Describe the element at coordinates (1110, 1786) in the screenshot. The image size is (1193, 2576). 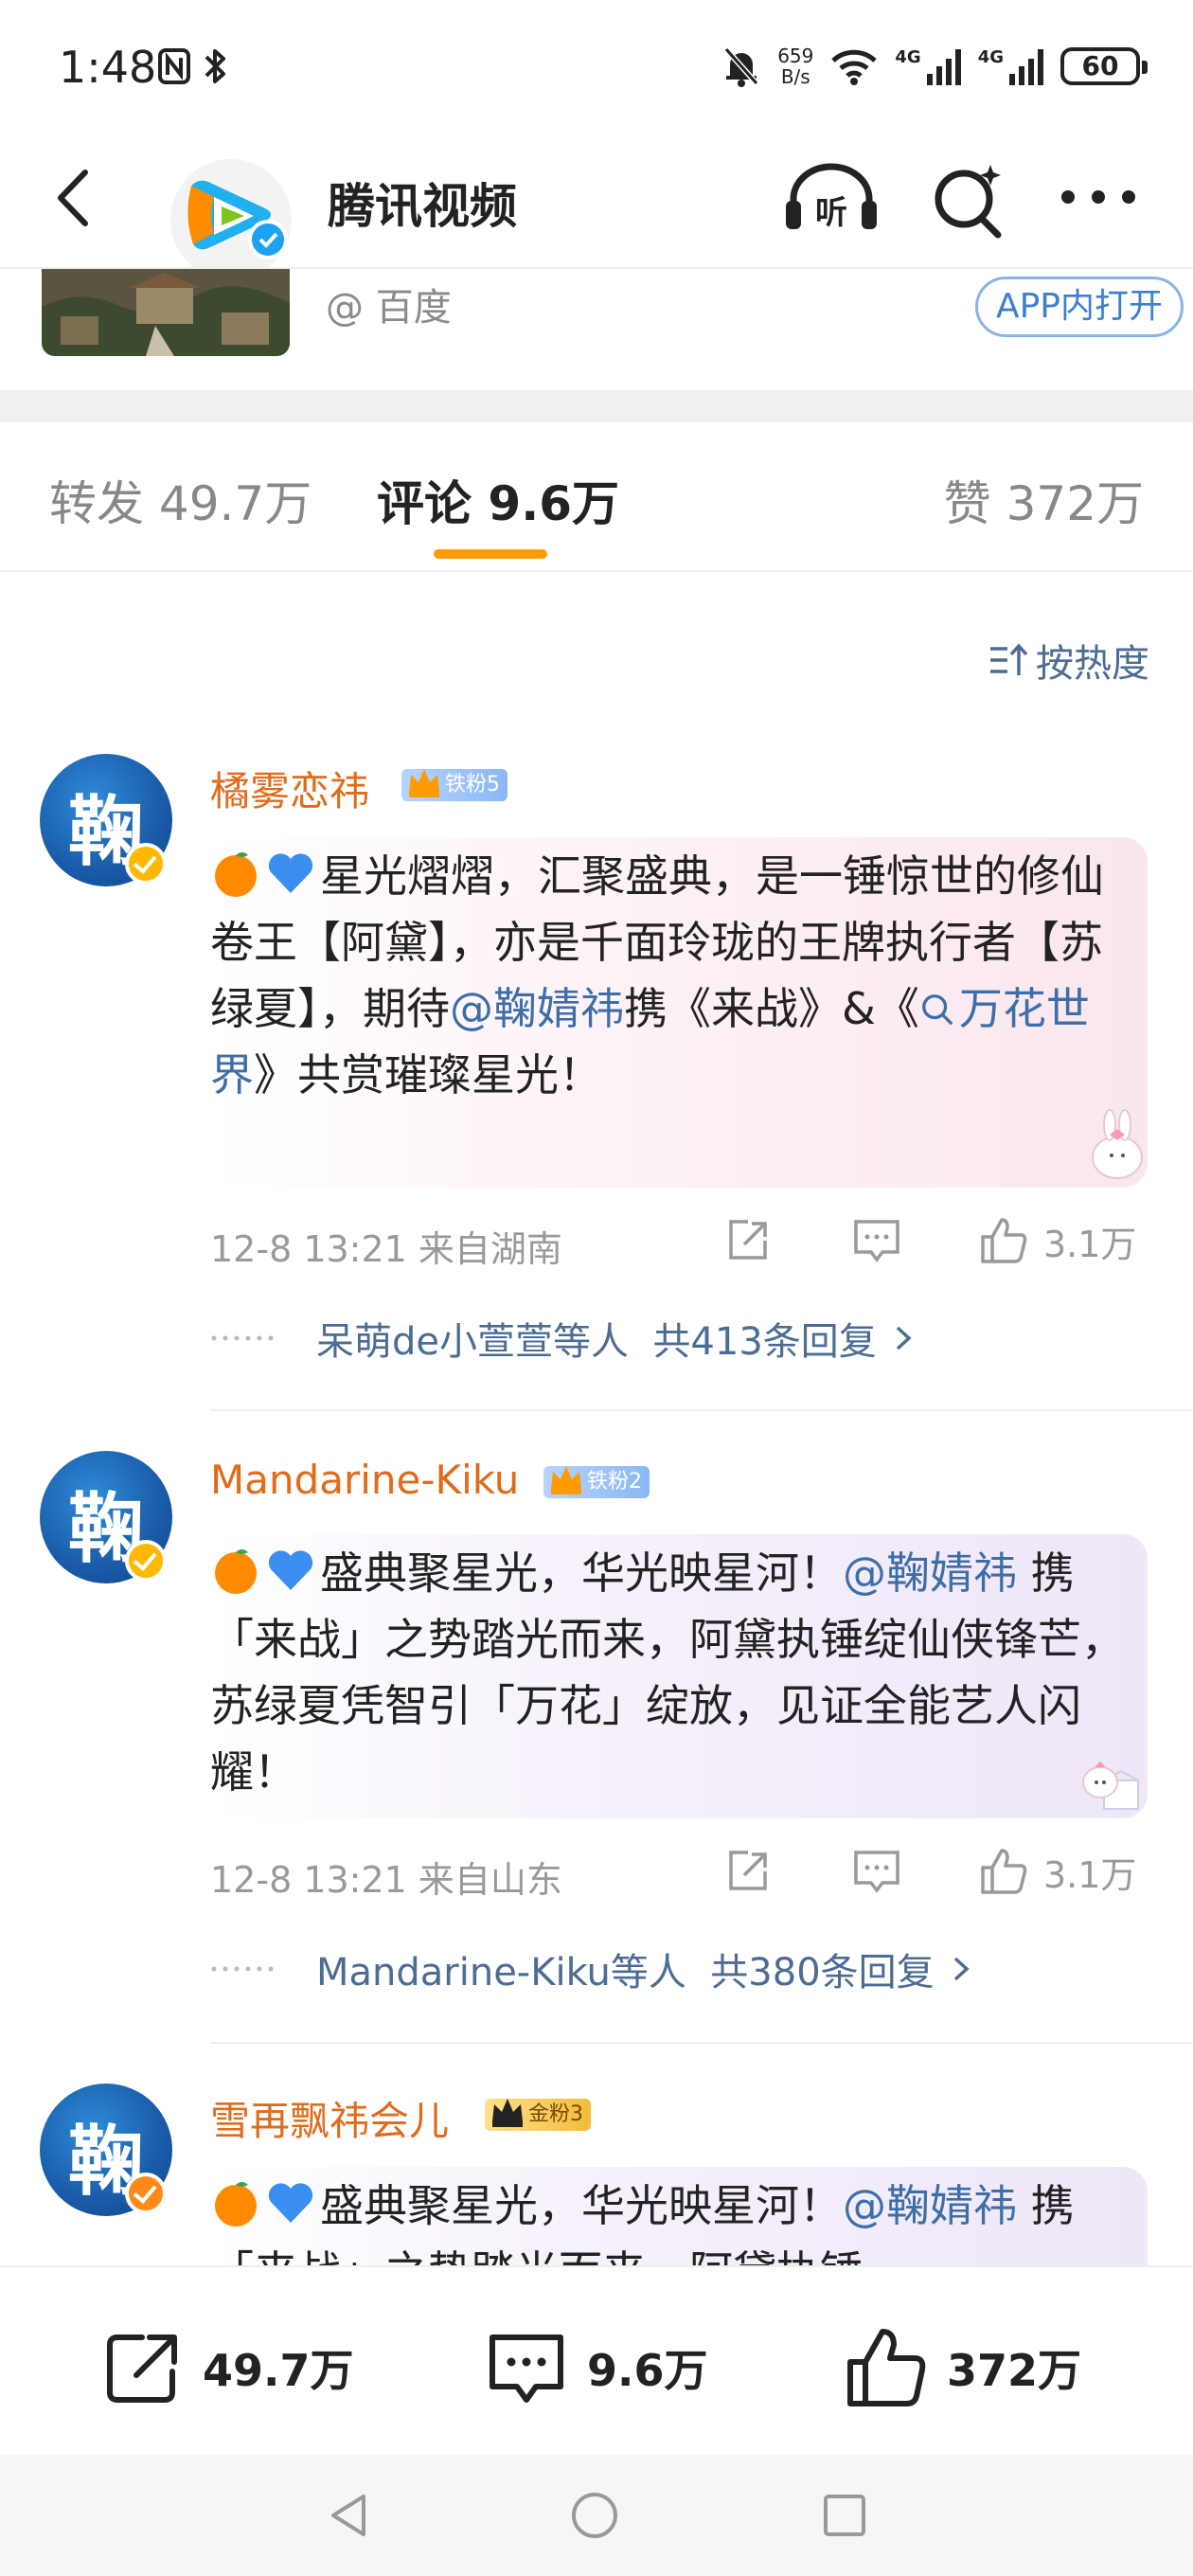
I see `bunny-gift-sticker-icon` at that location.